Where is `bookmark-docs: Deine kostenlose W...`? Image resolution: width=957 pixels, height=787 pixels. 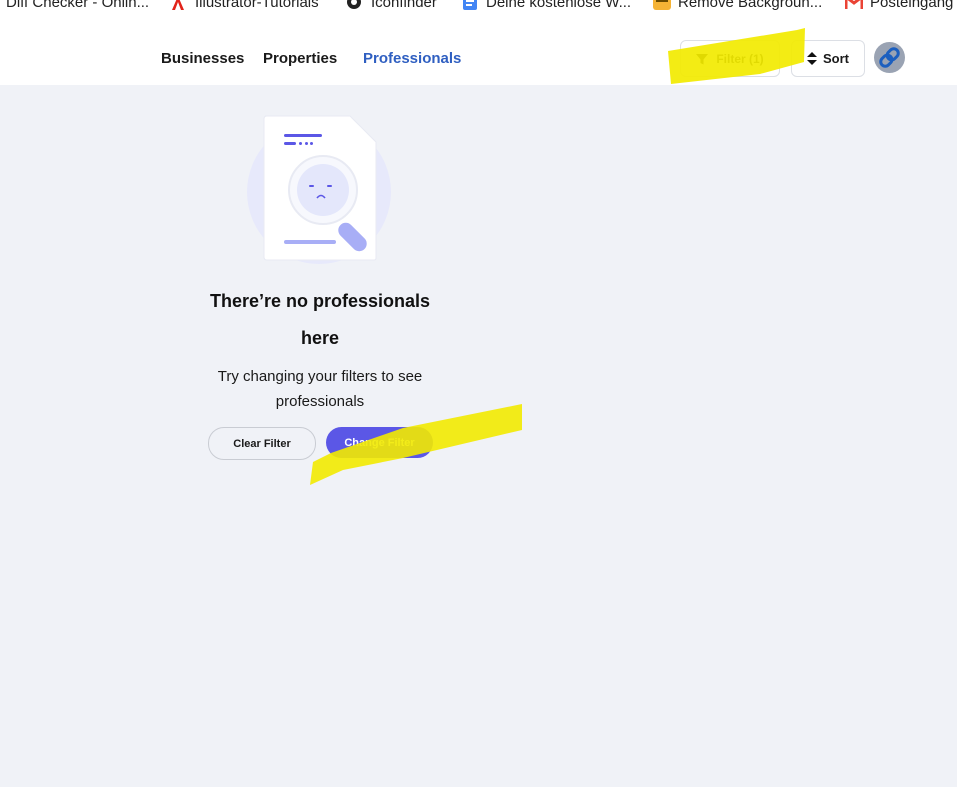
bookmark-docs: Deine kostenlose W... is located at coordinates (546, 6).